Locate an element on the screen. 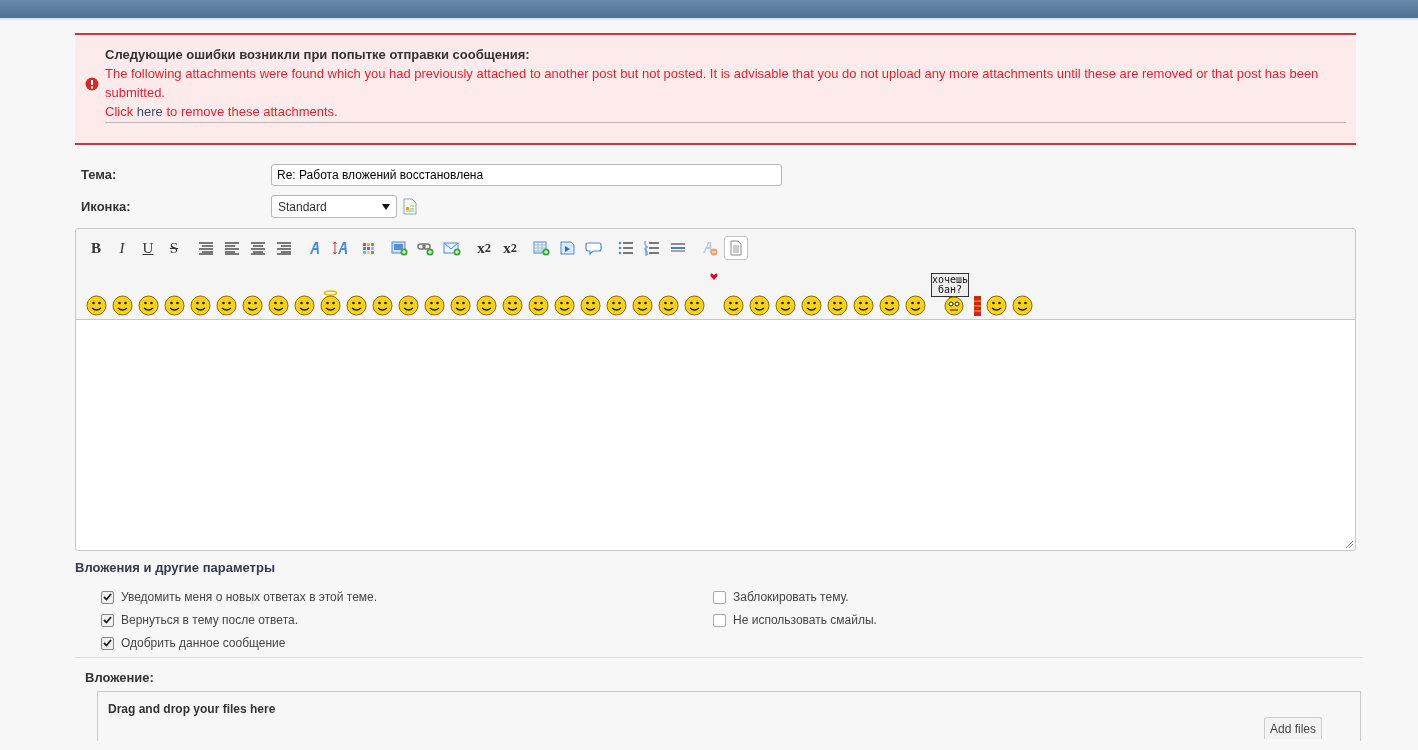 This screenshot has width=1418, height=750. error-message: The following attachments were found which you had previously attached to another post but not posted. It is advisable that you do not upload any more attachments until these are removed or that post has been submitted. is located at coordinates (712, 83).